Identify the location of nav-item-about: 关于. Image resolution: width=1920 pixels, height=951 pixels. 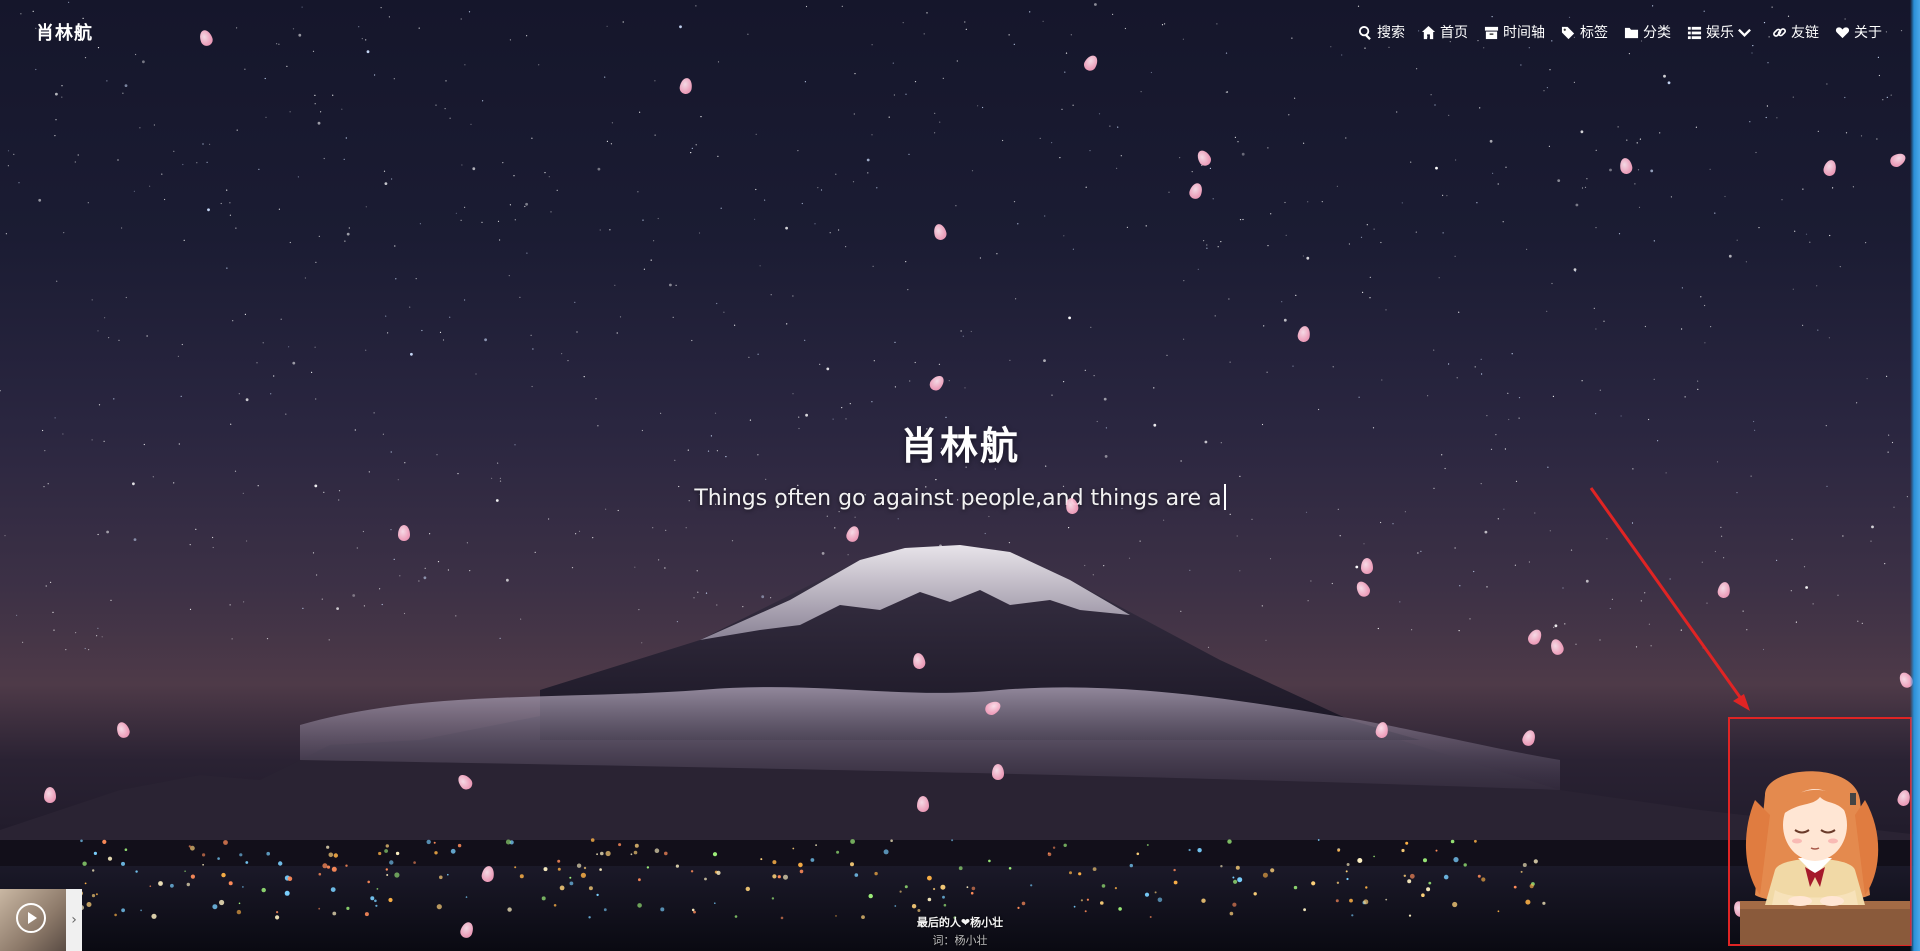
(1858, 32).